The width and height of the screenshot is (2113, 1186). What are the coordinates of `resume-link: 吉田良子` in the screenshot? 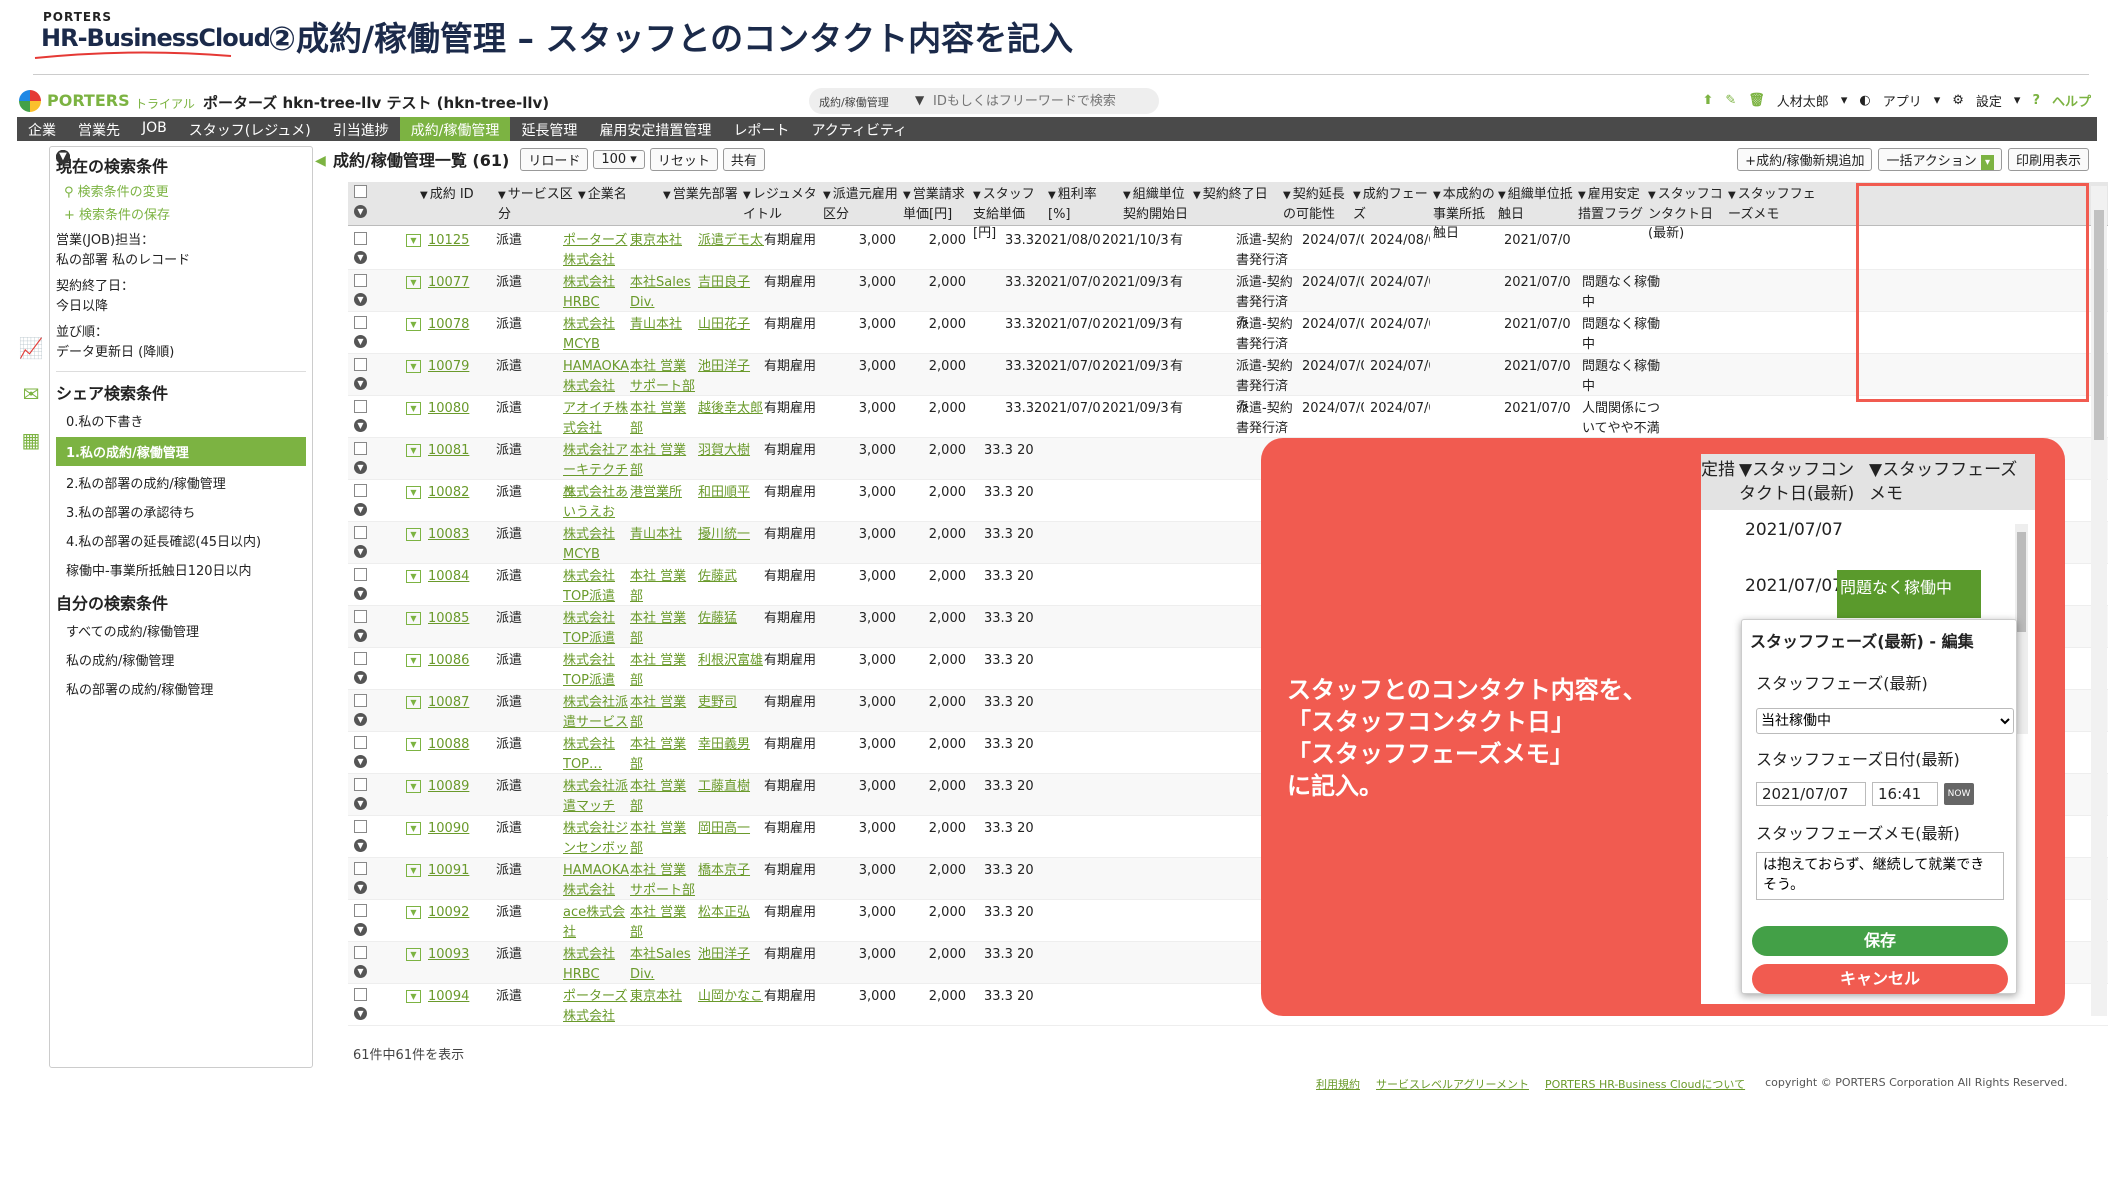 It's located at (731, 282).